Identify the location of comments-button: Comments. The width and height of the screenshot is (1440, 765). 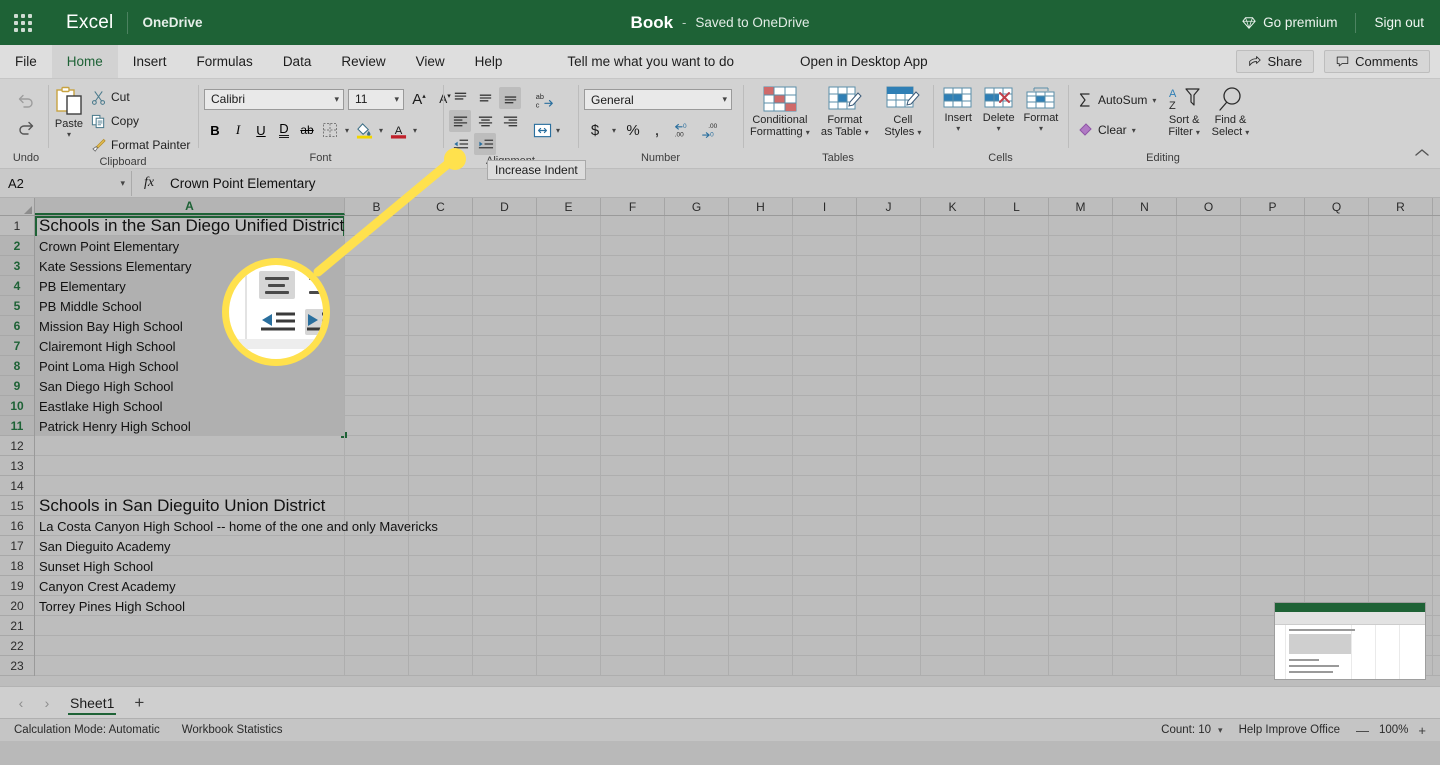
(1377, 61).